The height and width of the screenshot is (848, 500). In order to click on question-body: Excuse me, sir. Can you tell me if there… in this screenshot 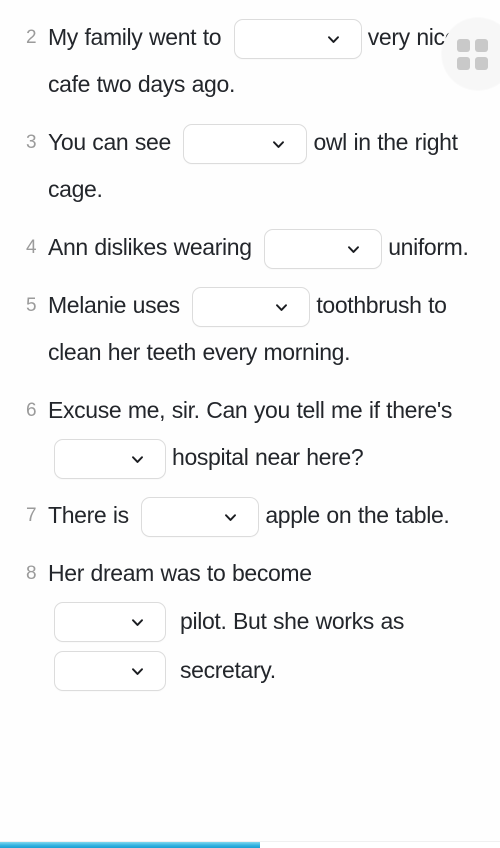, I will do `click(269, 434)`.